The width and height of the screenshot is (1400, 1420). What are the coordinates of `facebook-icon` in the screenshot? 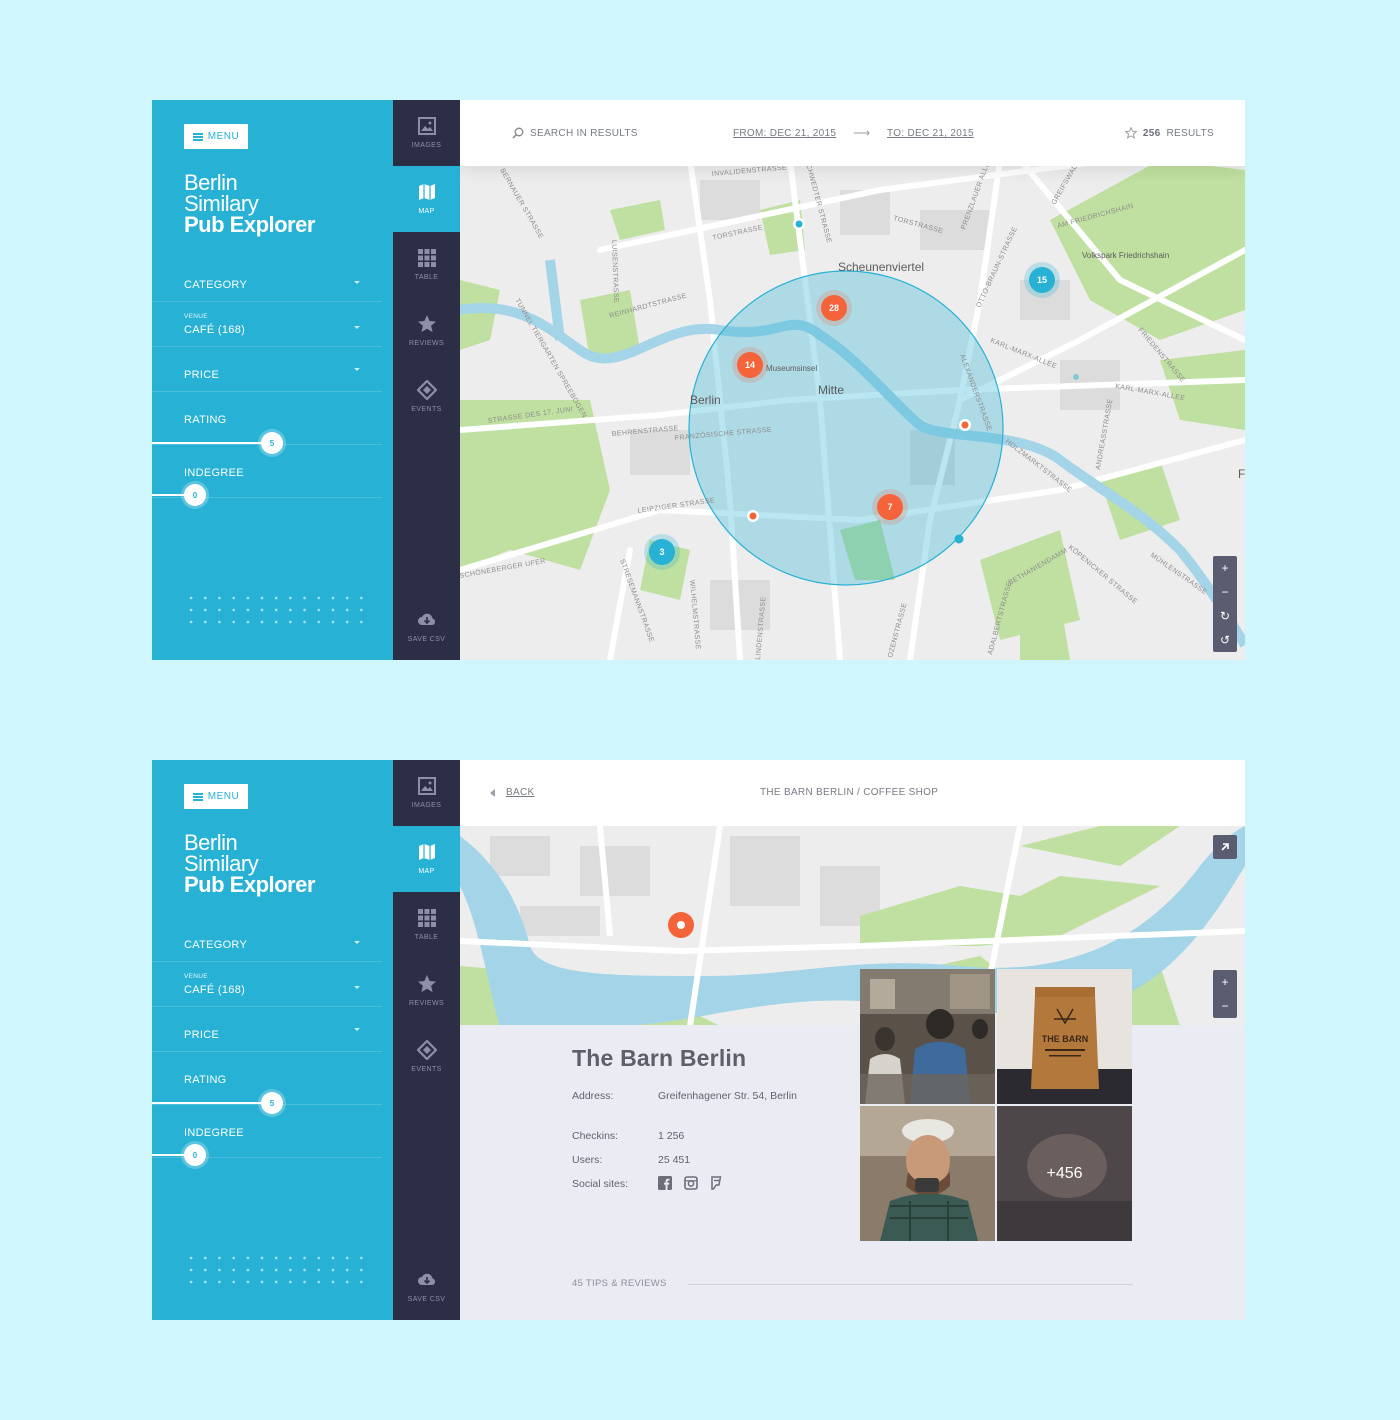 It's located at (665, 1183).